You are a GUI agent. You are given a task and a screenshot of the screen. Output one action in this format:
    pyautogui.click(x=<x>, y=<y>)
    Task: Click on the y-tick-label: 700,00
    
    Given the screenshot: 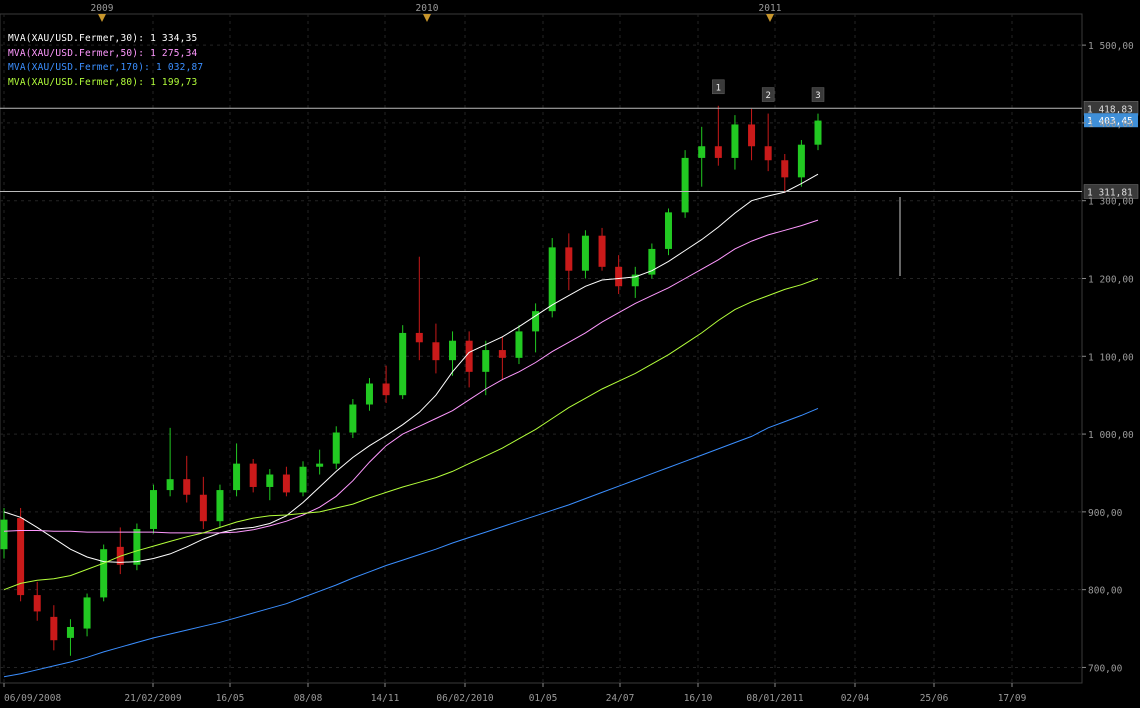 What is the action you would take?
    pyautogui.click(x=1105, y=668)
    